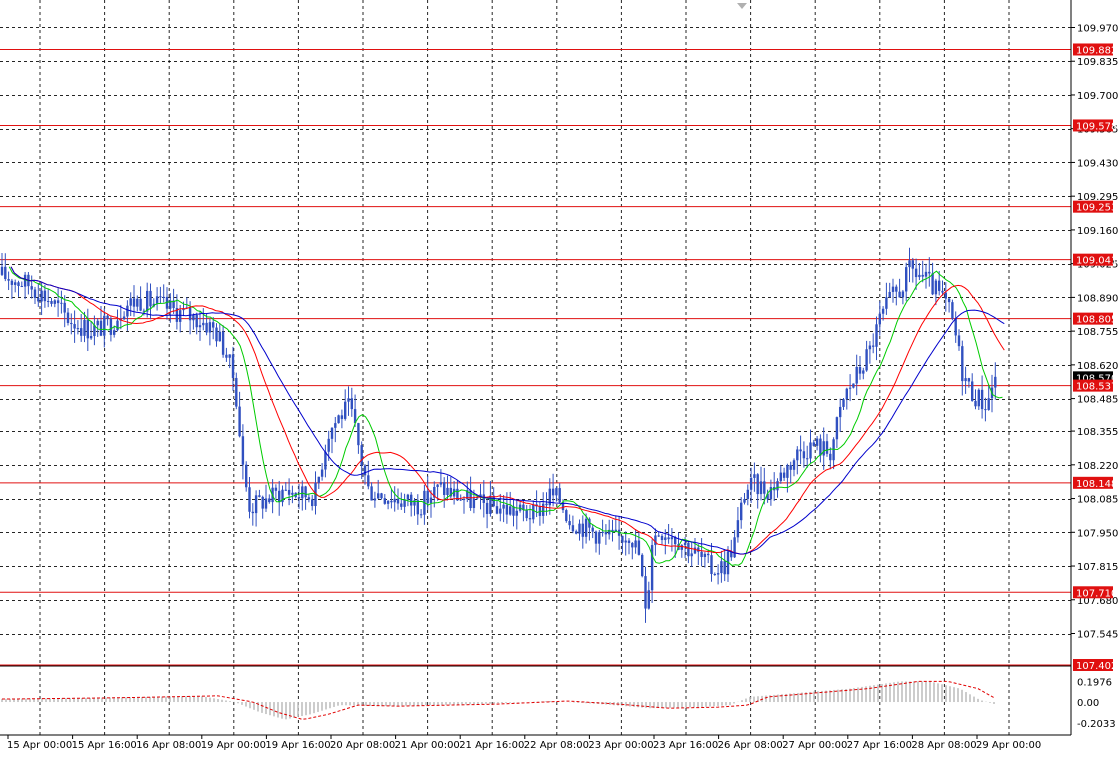 The image size is (1120, 758). What do you see at coordinates (168, 745) in the screenshot?
I see `time-label: 16 Apr 08:00` at bounding box center [168, 745].